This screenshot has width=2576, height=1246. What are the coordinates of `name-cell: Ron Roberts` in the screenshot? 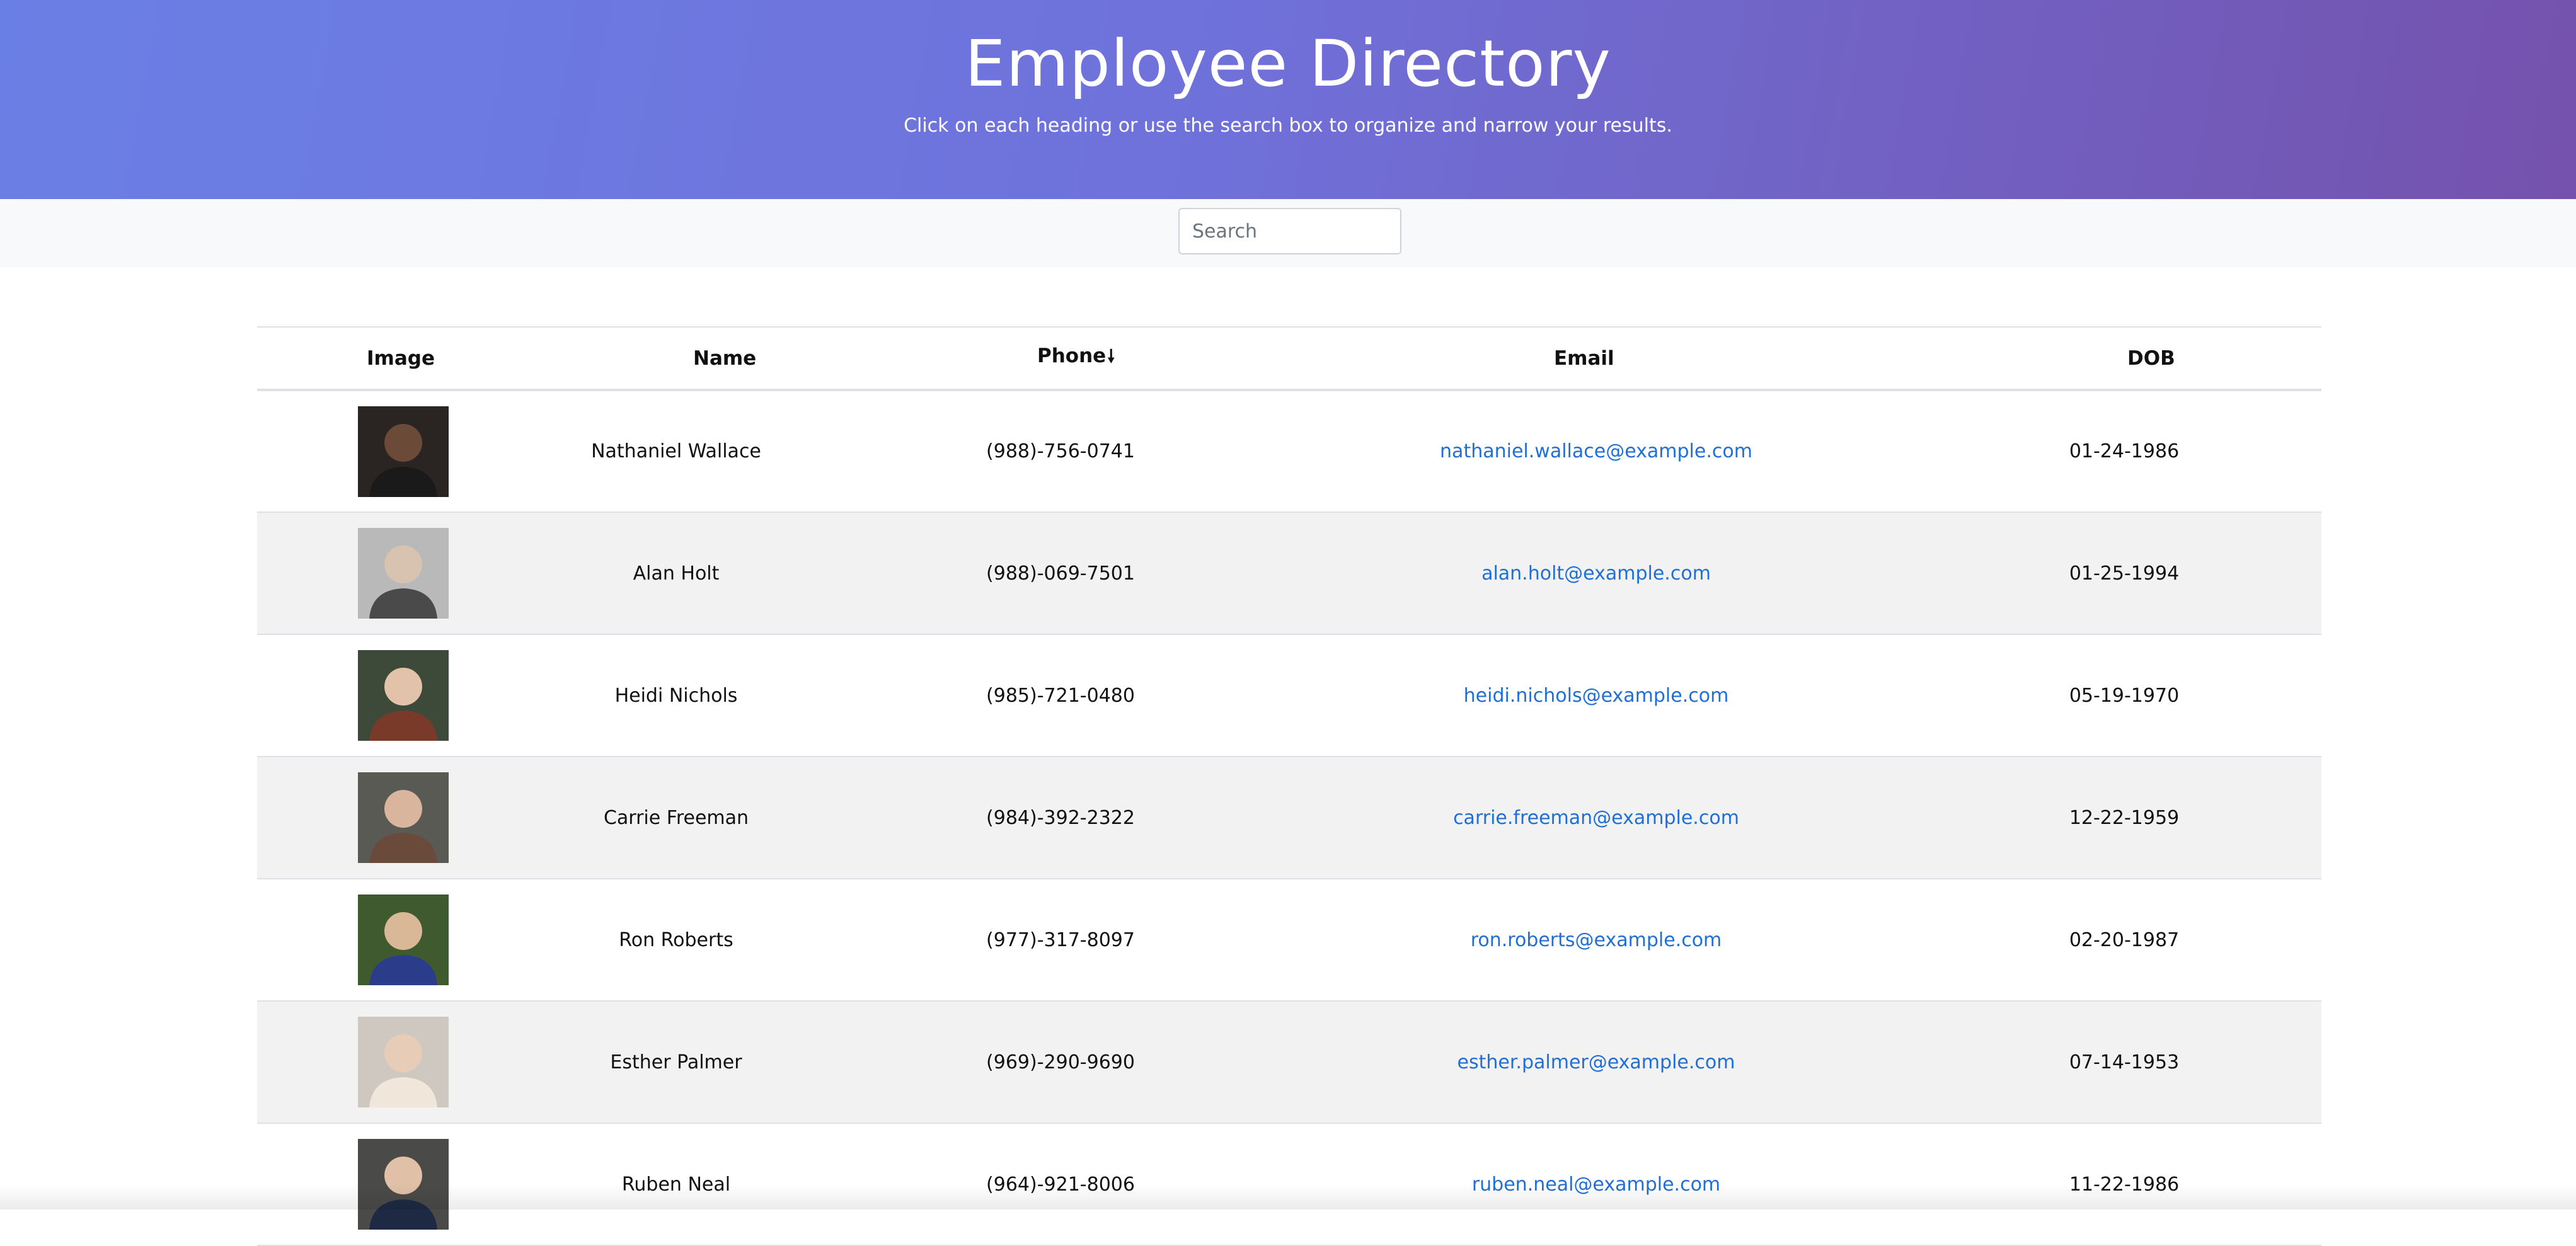 It's located at (676, 940).